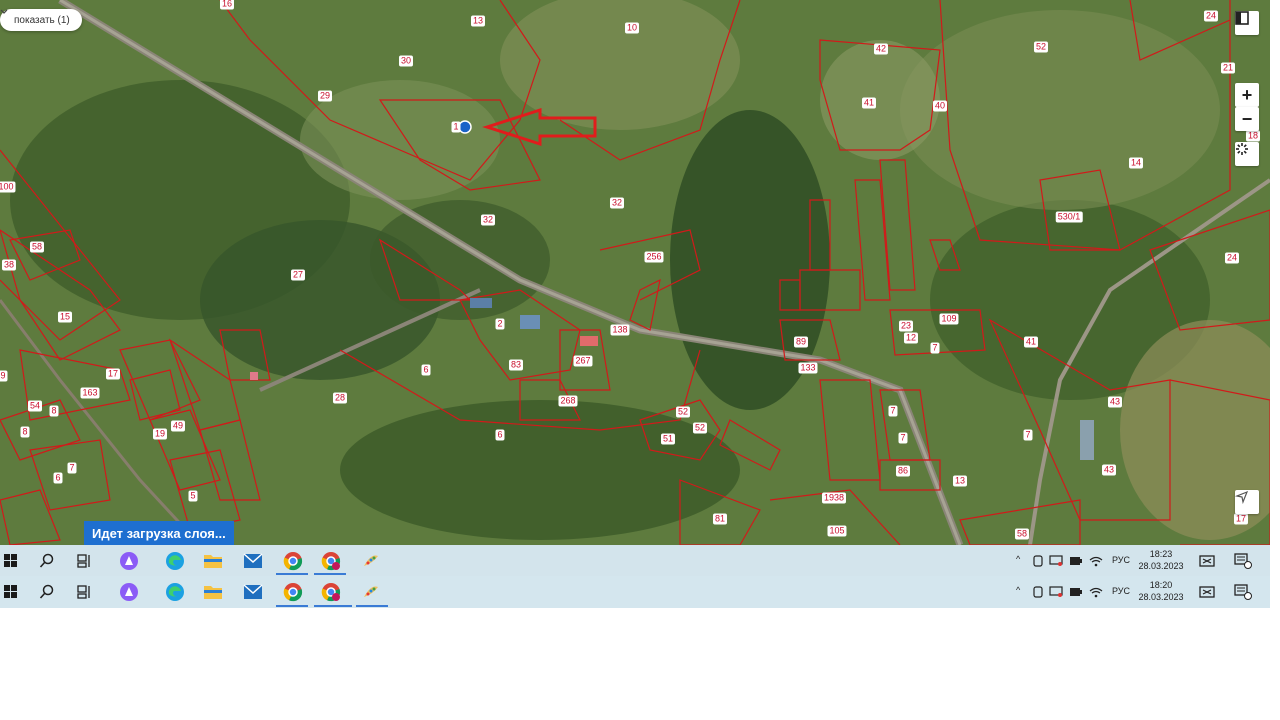 Image resolution: width=1280 pixels, height=720 pixels. Describe the element at coordinates (1161, 585) in the screenshot. I see `clock-time: 18:20` at that location.